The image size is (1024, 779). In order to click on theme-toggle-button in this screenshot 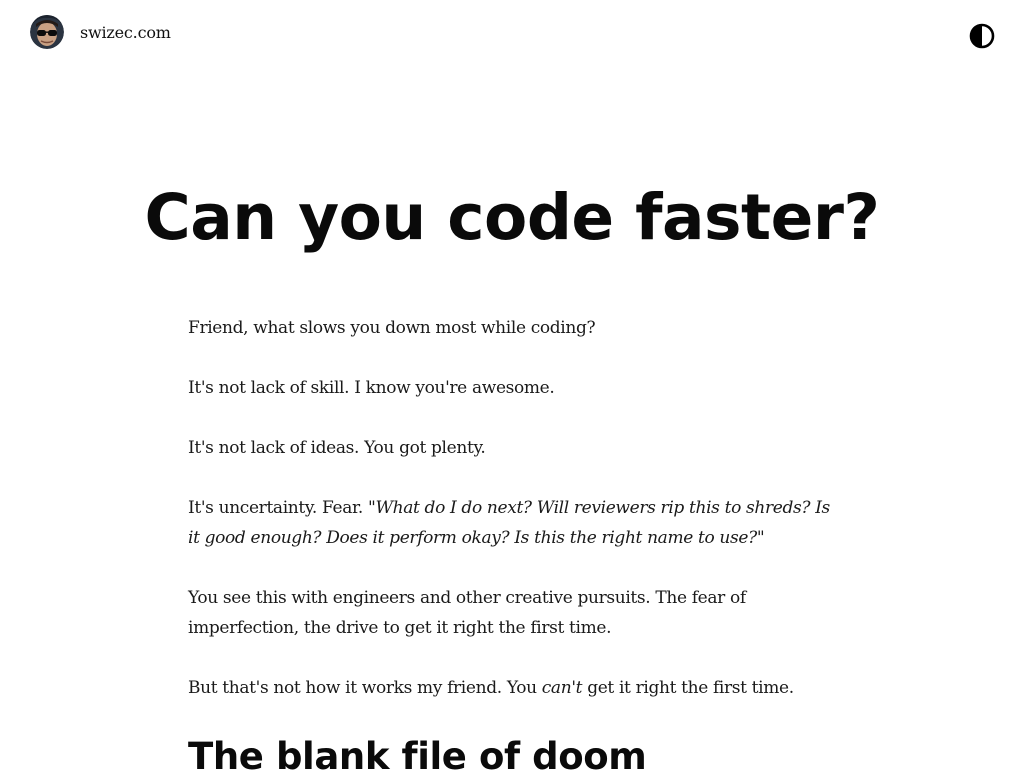, I will do `click(982, 36)`.